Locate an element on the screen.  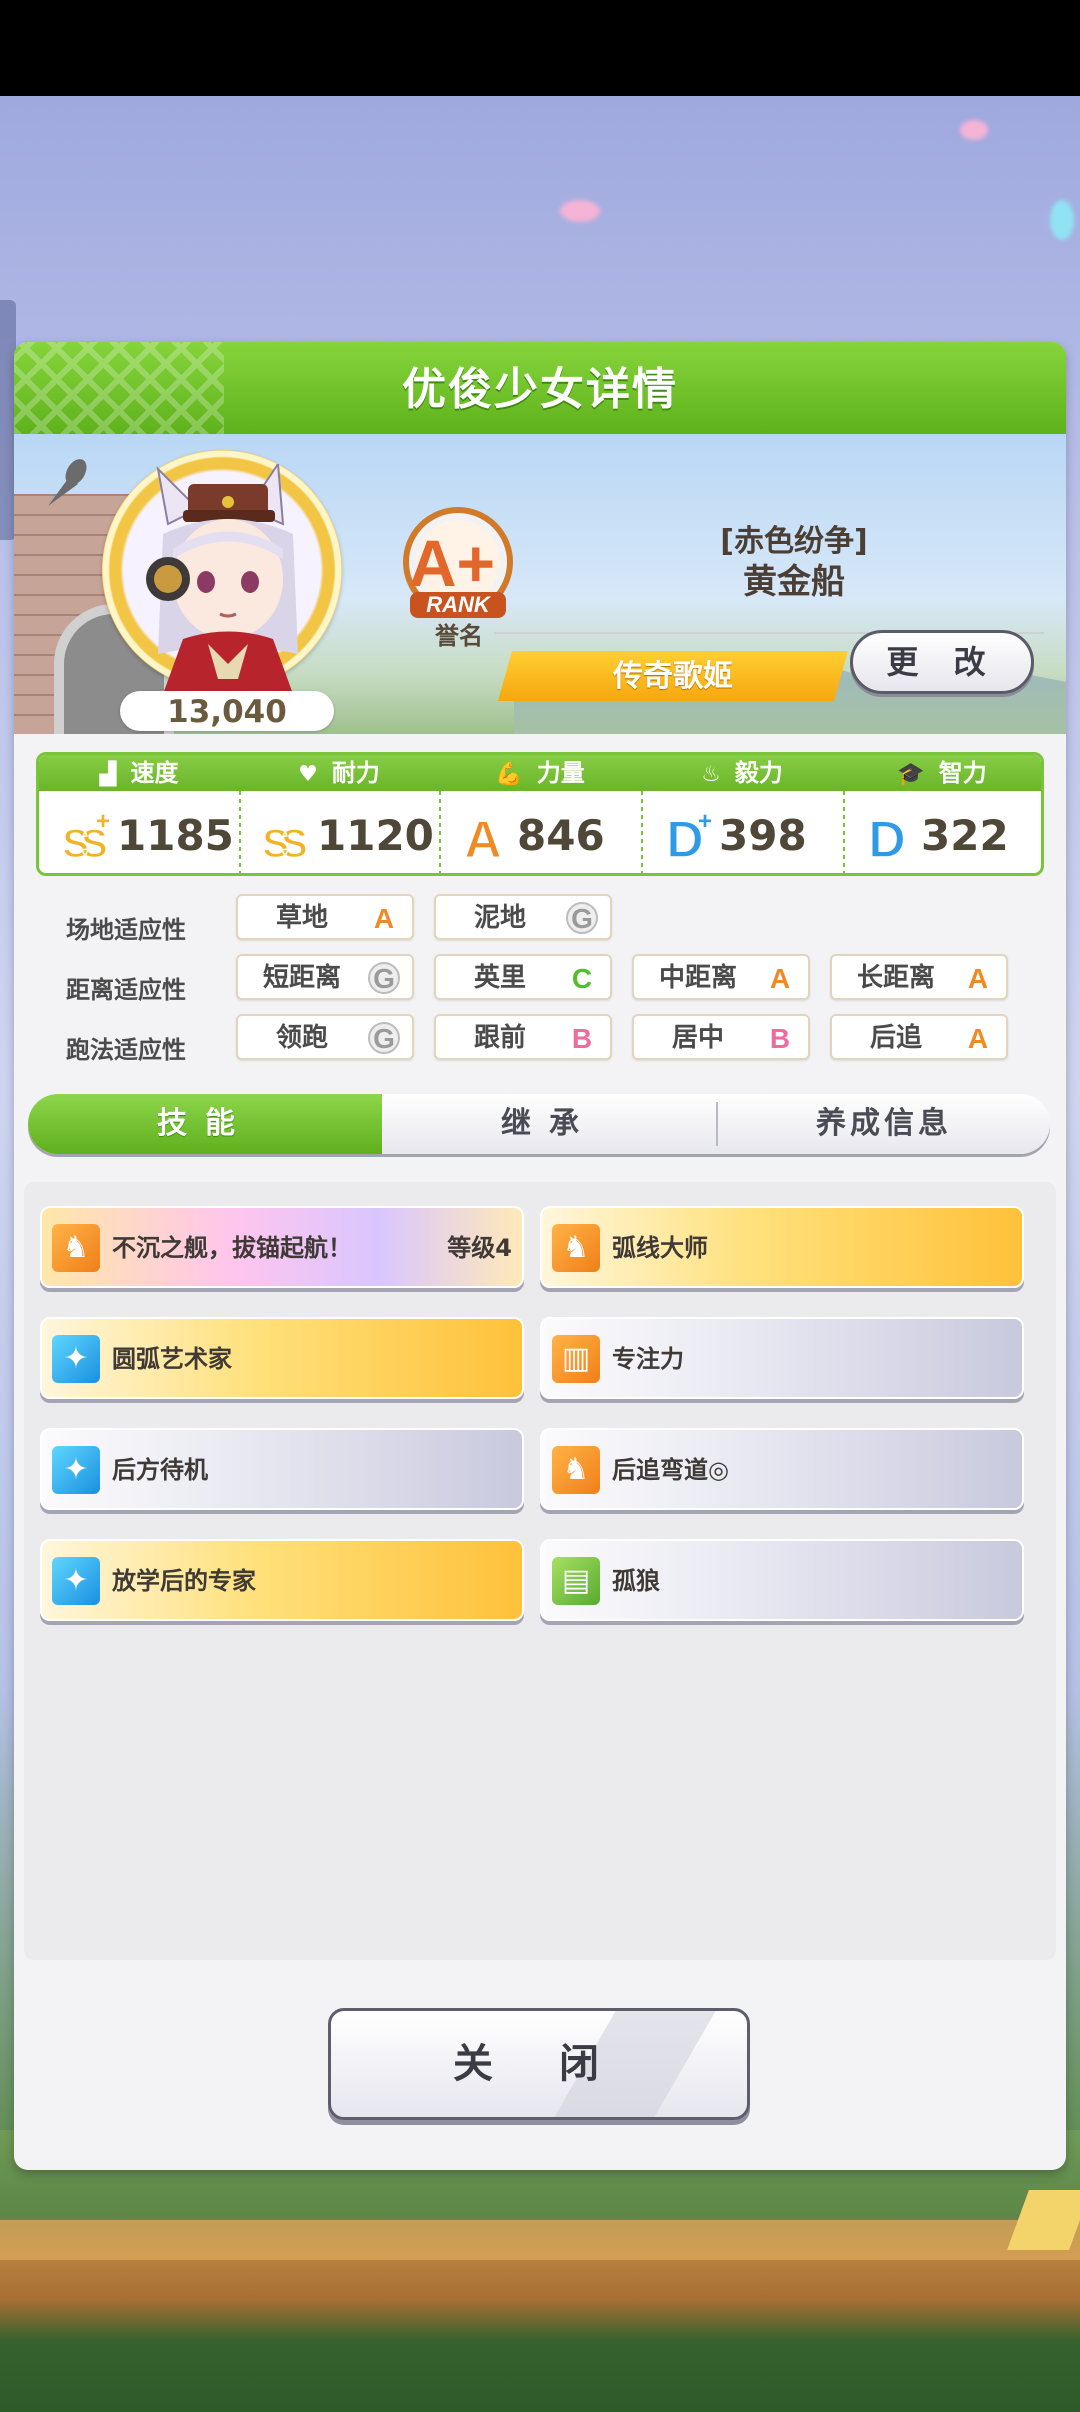
stat-3: ♨ 毅力 D +398 is located at coordinates (742, 814).